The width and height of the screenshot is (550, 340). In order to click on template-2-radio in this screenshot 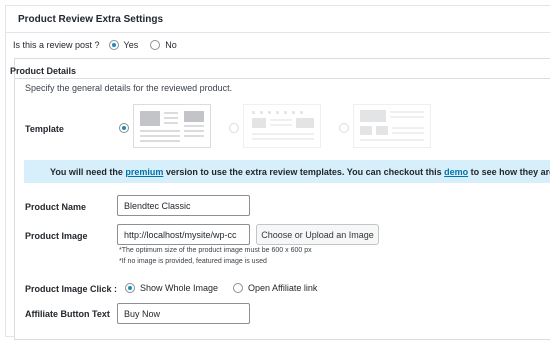, I will do `click(234, 128)`.